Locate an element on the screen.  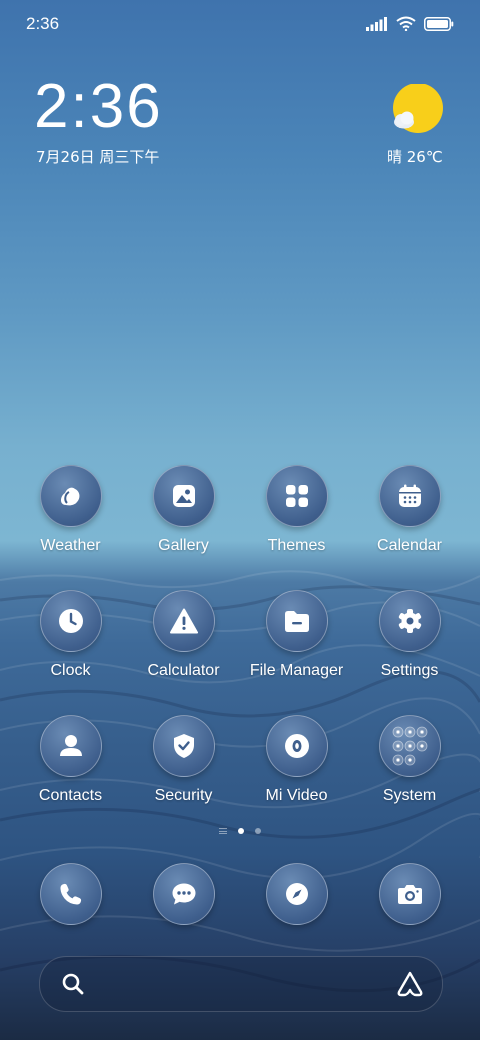
app-label: Mi Video is located at coordinates (296, 795).